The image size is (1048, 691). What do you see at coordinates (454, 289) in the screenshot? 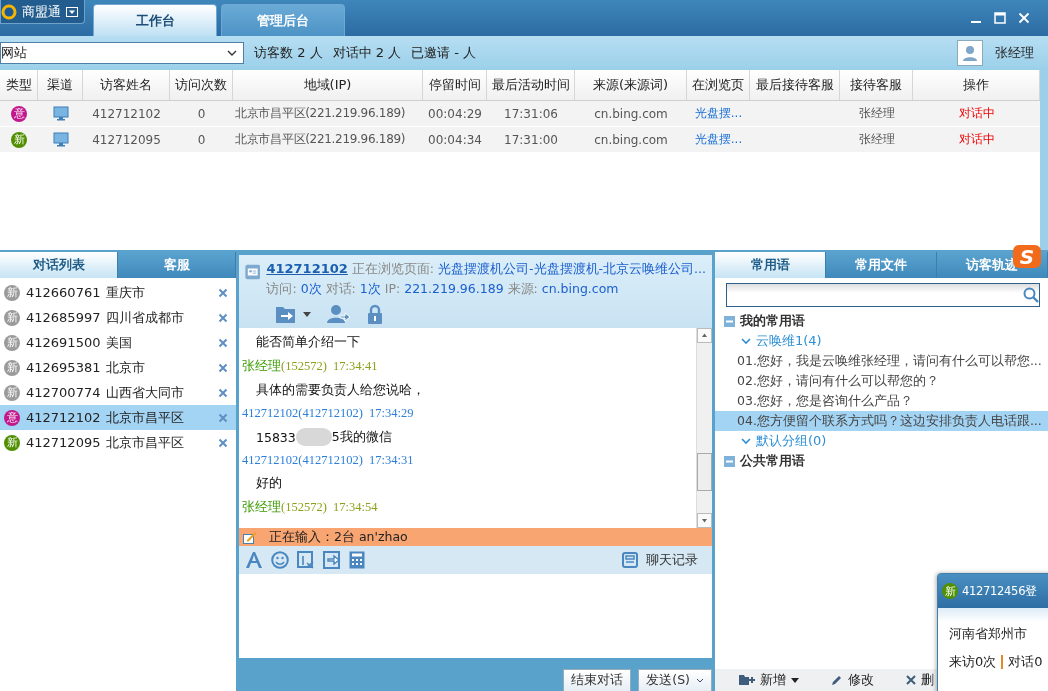
I see `stat-value: 221.219.96.189` at bounding box center [454, 289].